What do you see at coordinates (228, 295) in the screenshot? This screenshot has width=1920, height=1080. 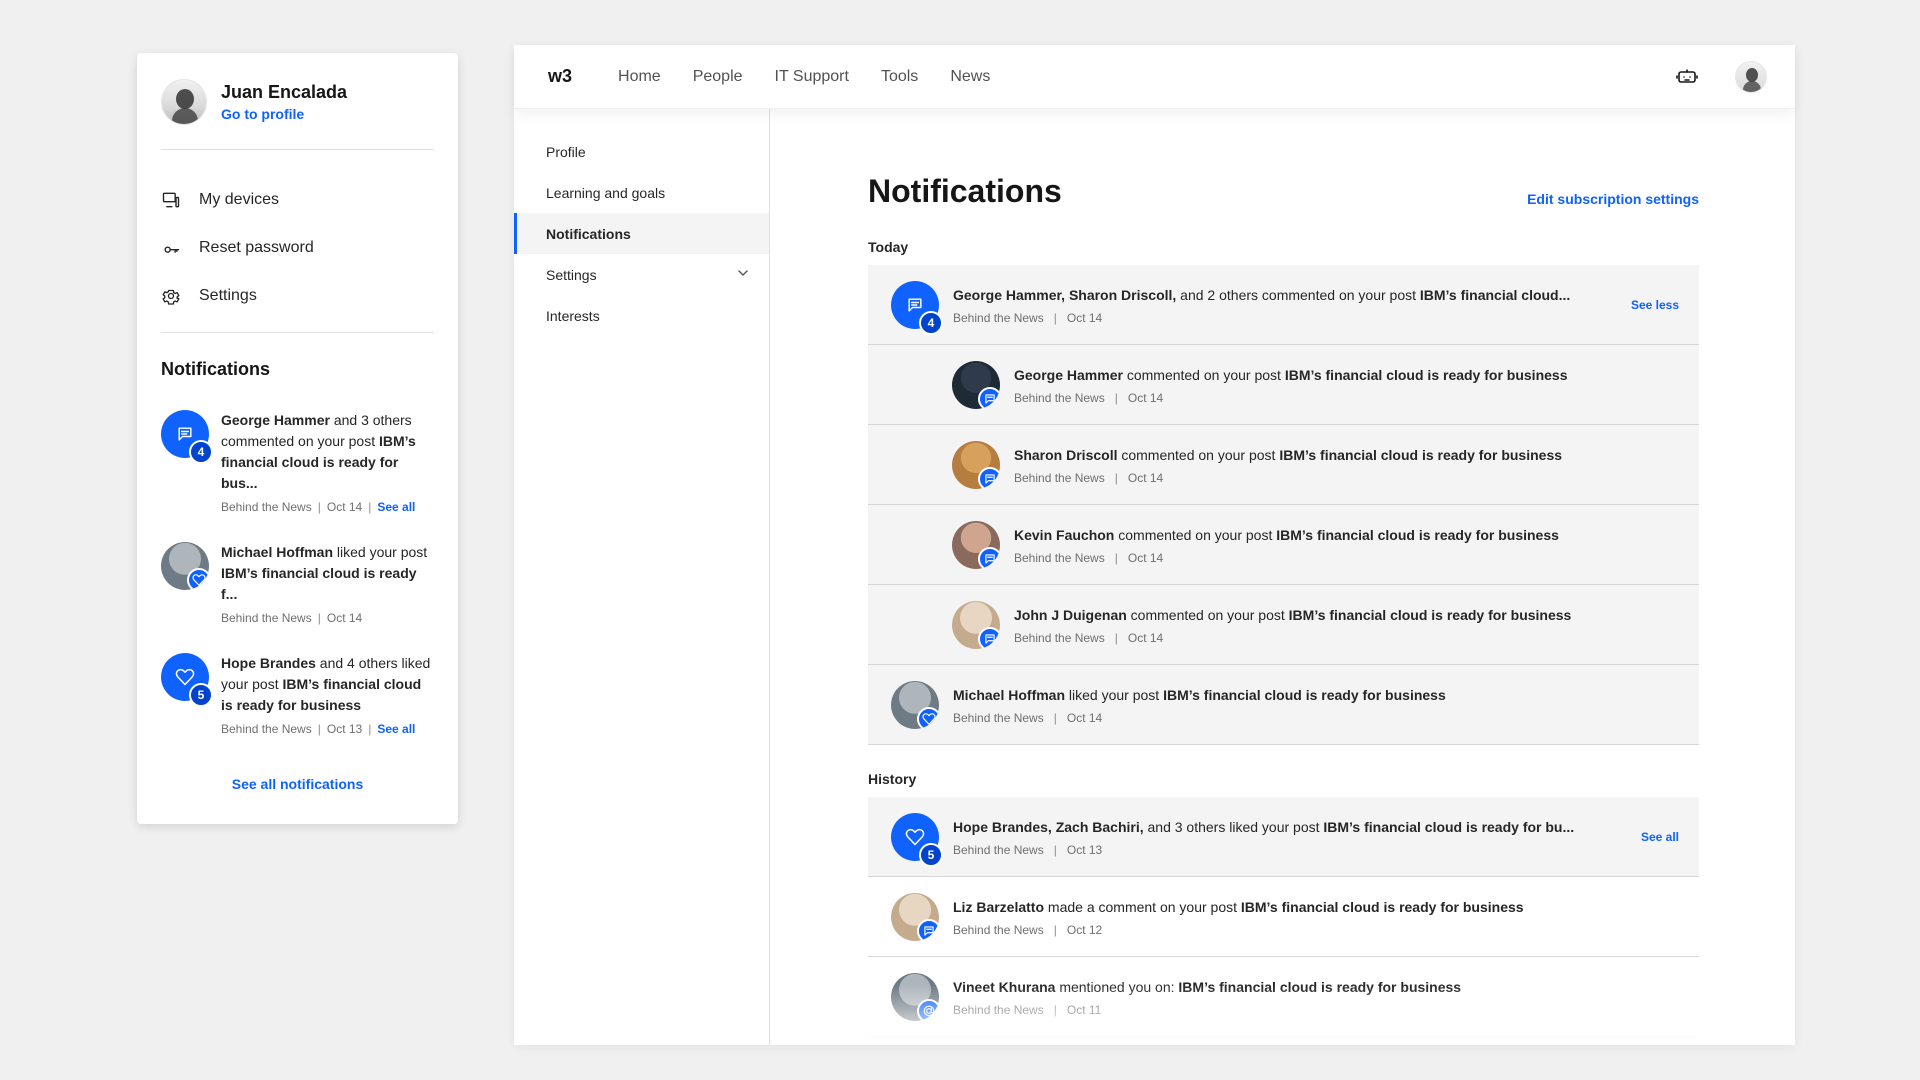 I see `menu-item-label: Settings` at bounding box center [228, 295].